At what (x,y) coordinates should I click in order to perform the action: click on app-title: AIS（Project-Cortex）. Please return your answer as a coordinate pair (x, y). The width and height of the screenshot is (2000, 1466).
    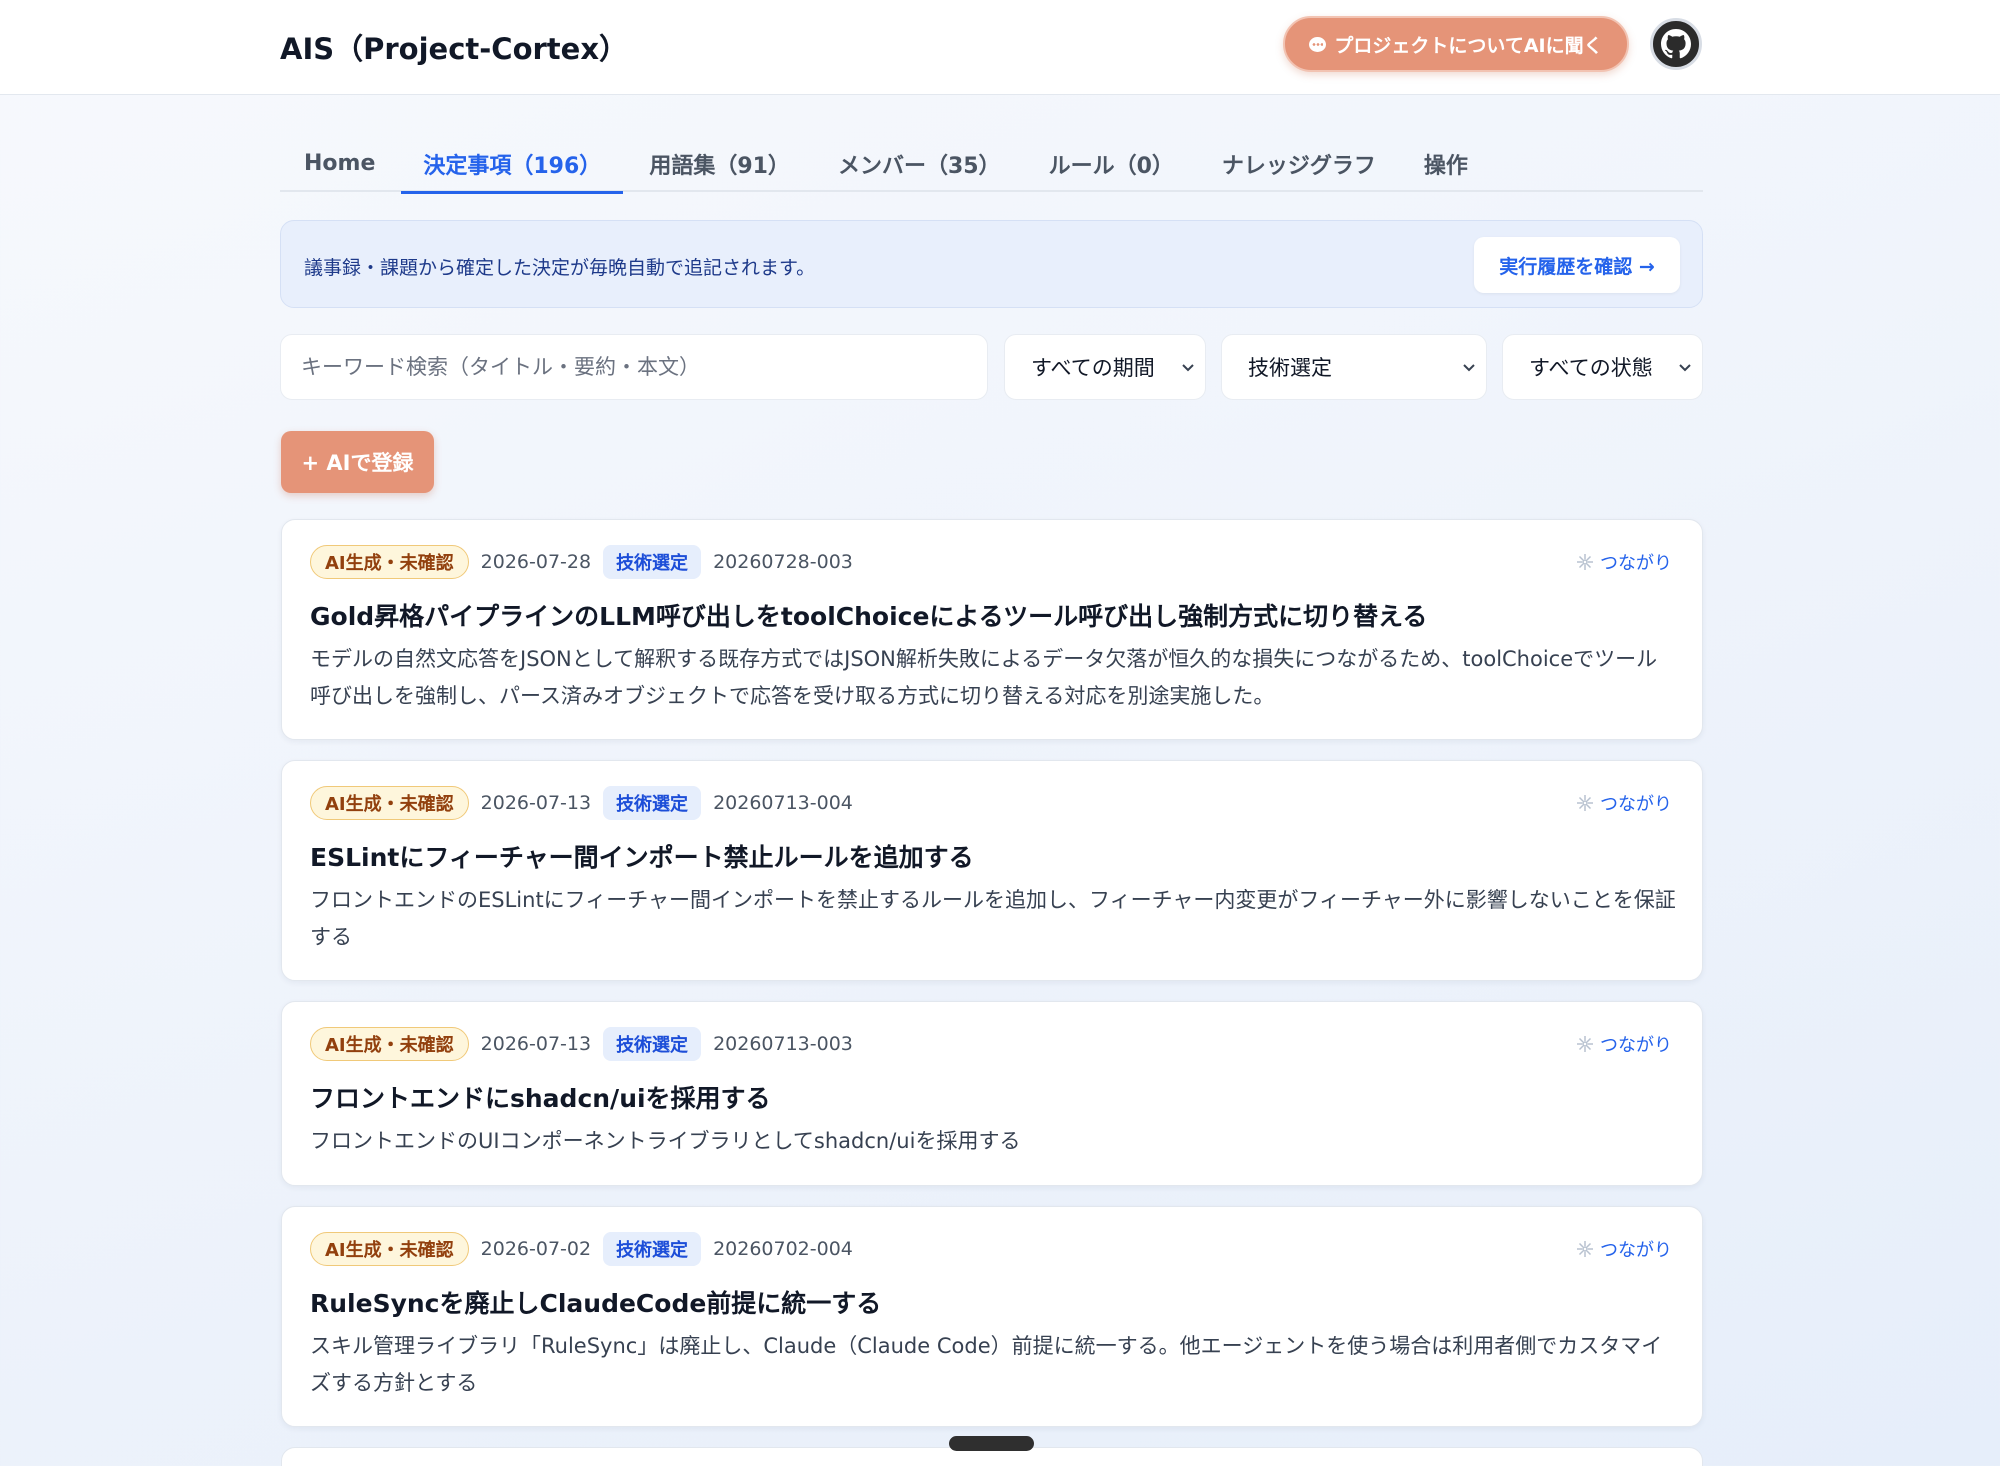
    Looking at the image, I should click on (454, 49).